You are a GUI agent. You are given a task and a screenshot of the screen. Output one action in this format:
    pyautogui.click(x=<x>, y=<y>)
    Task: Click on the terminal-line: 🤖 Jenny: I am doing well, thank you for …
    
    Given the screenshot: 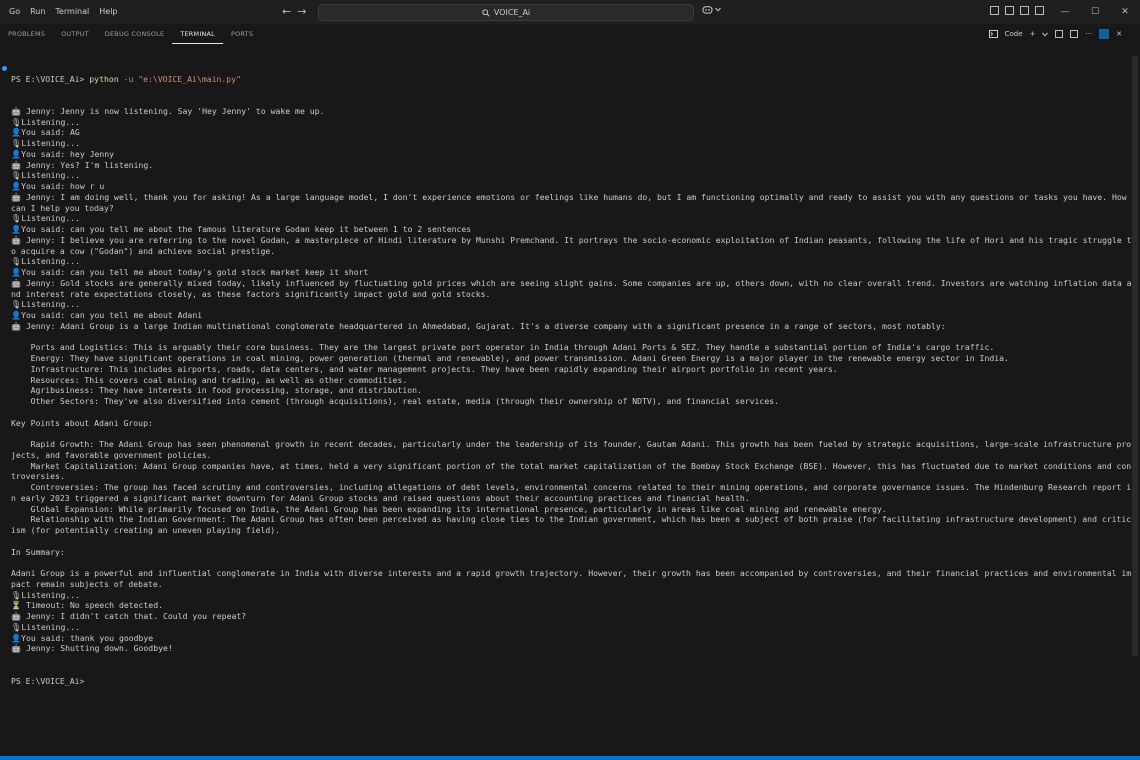 What is the action you would take?
    pyautogui.click(x=571, y=202)
    